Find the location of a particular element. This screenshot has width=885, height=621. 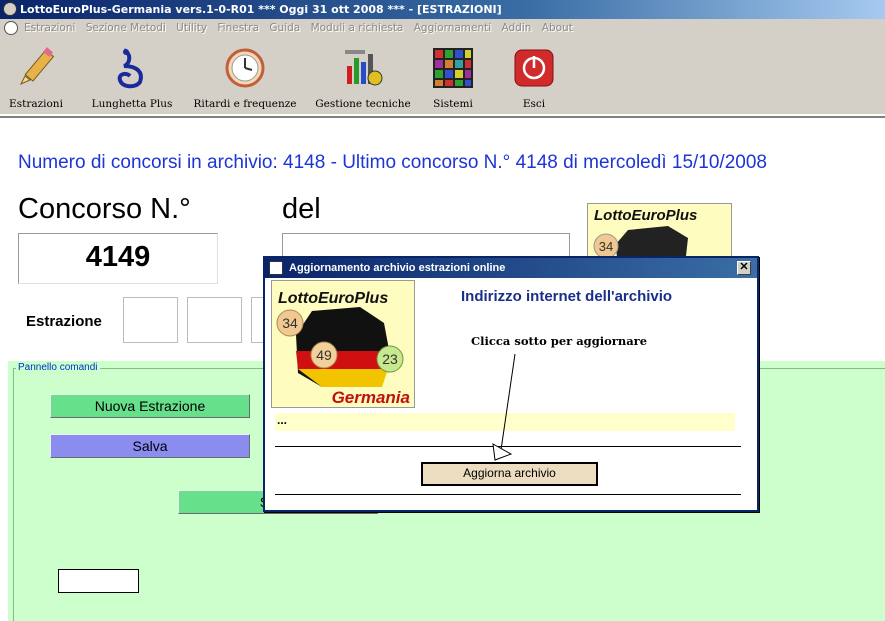

menu-addin: Addin is located at coordinates (517, 28).